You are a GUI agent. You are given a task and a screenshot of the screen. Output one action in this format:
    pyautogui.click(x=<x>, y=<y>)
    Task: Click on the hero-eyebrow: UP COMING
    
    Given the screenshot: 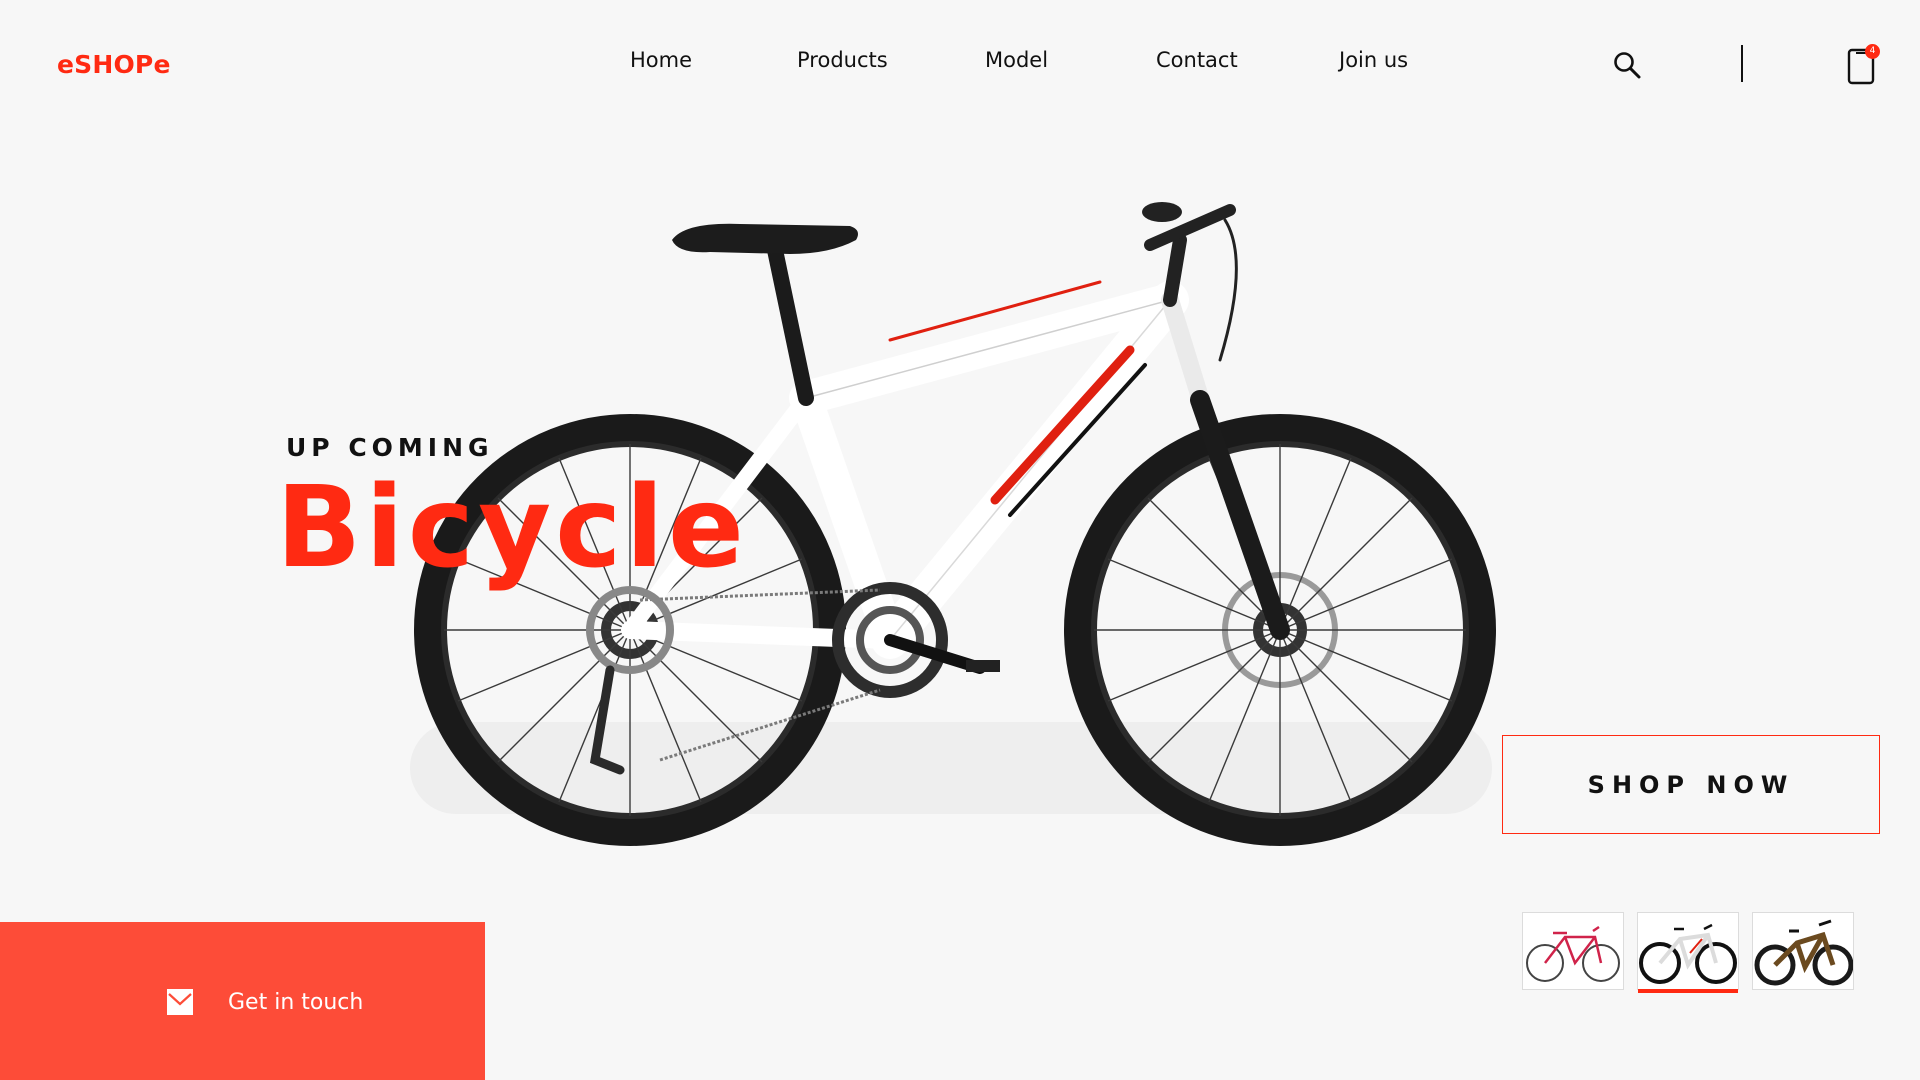 What is the action you would take?
    pyautogui.click(x=390, y=447)
    